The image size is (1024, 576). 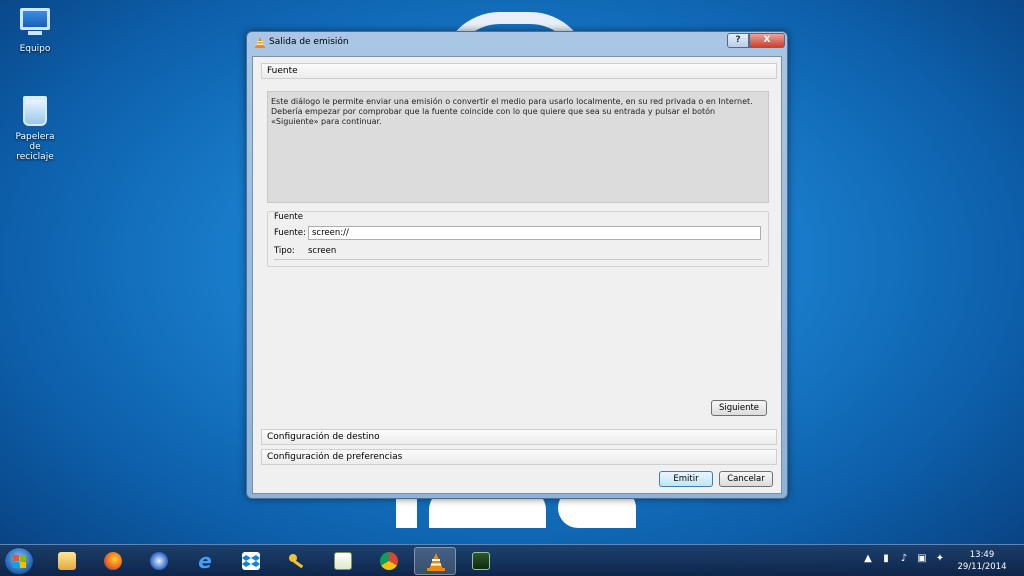 I want to click on chrome-icon, so click(x=389, y=561).